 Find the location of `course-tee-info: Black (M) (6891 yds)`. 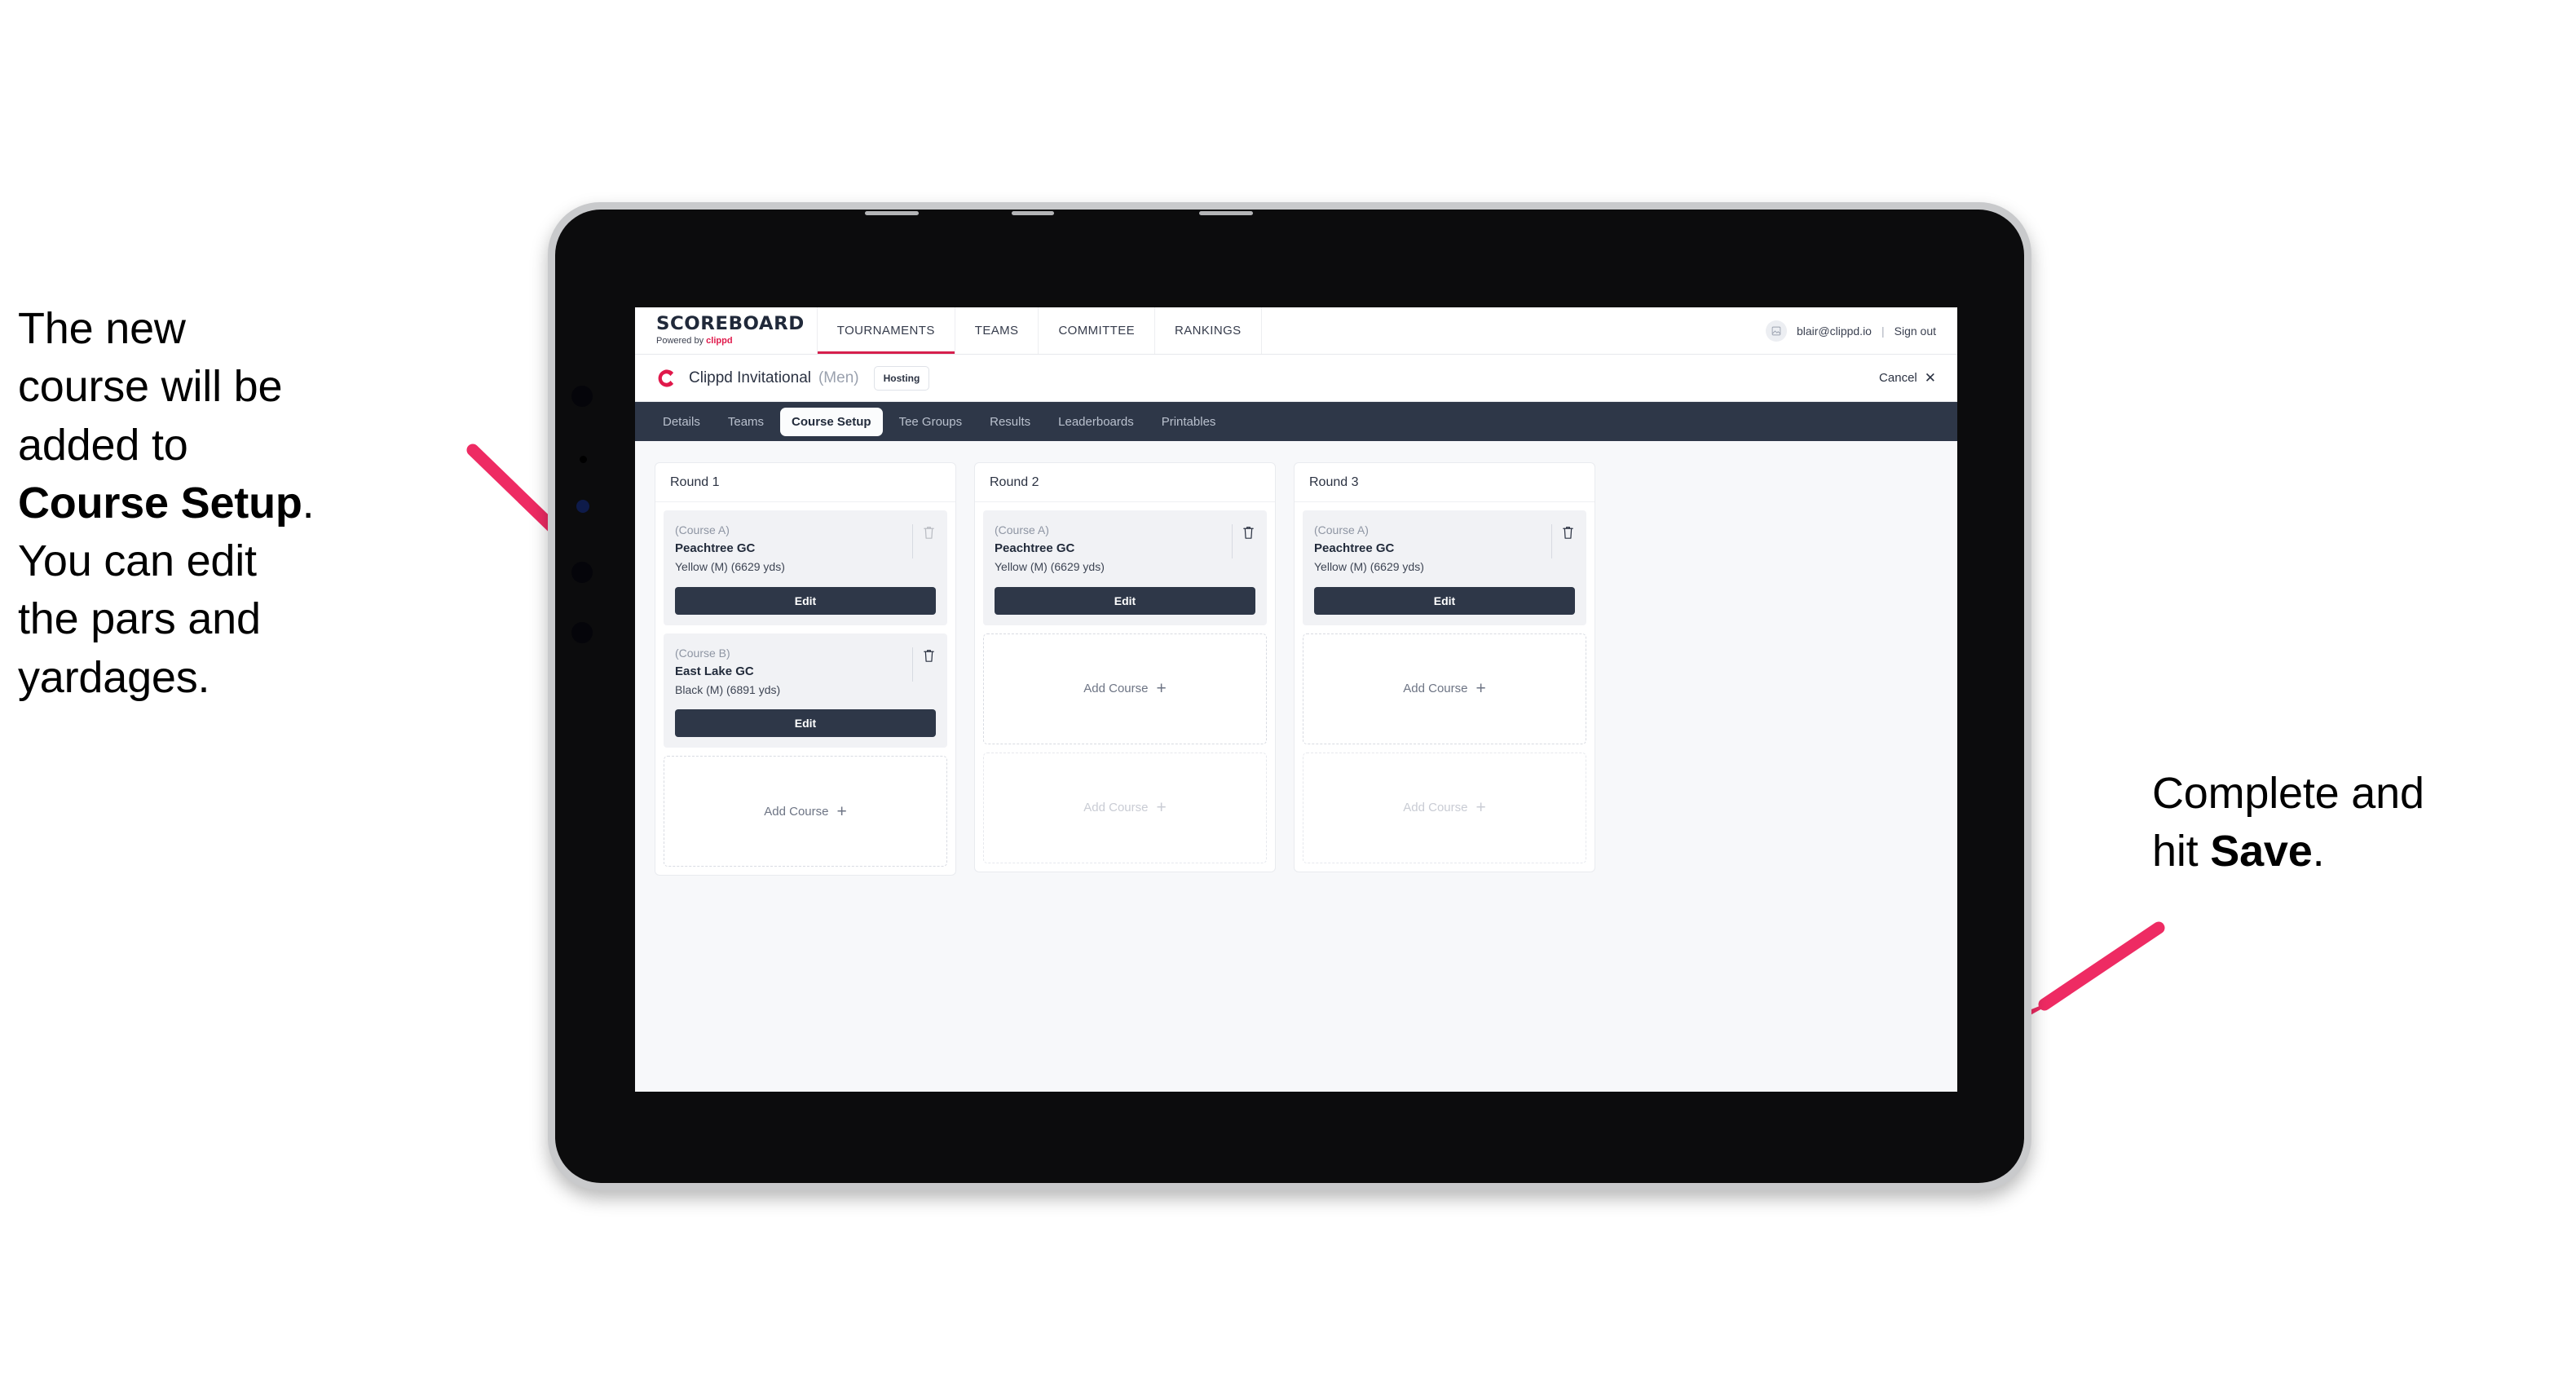

course-tee-info: Black (M) (6891 yds) is located at coordinates (728, 689).